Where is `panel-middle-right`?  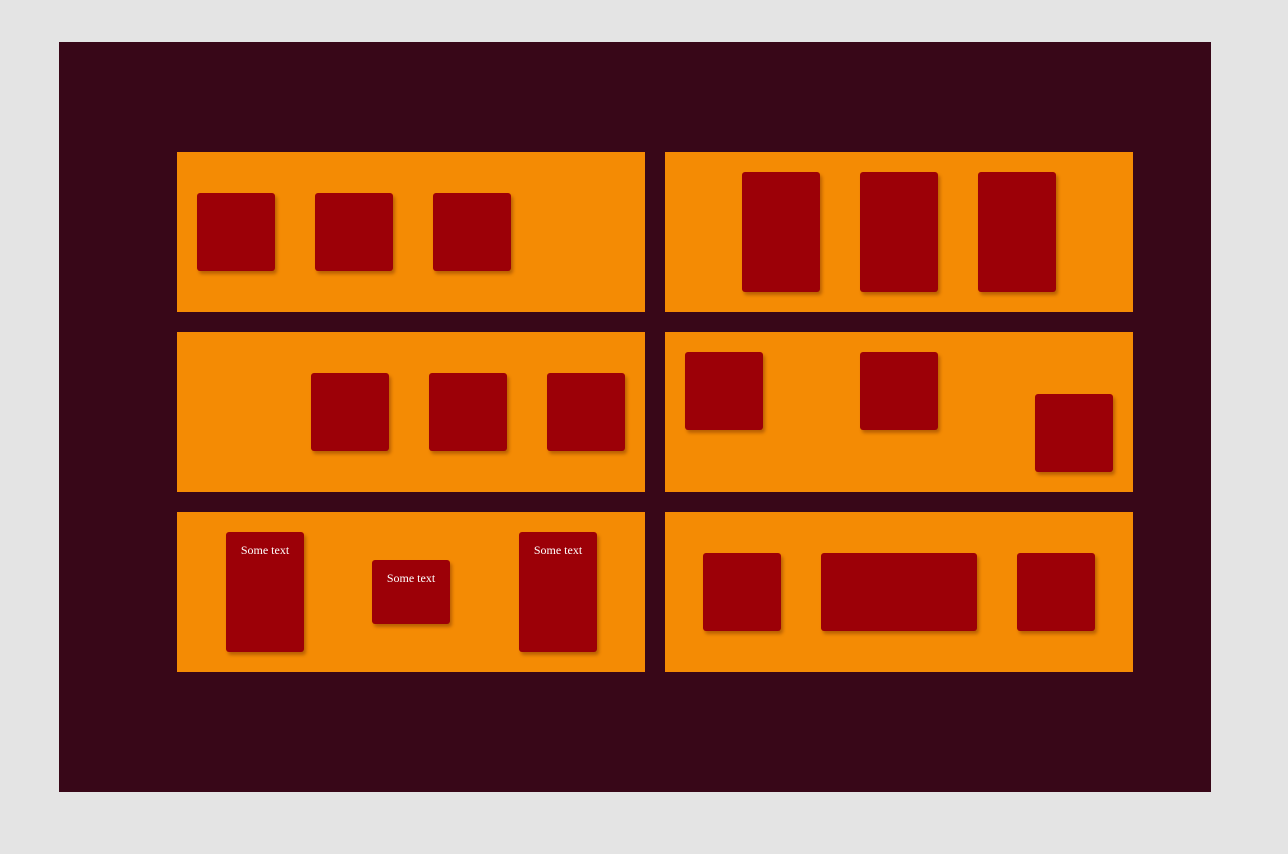 panel-middle-right is located at coordinates (899, 412).